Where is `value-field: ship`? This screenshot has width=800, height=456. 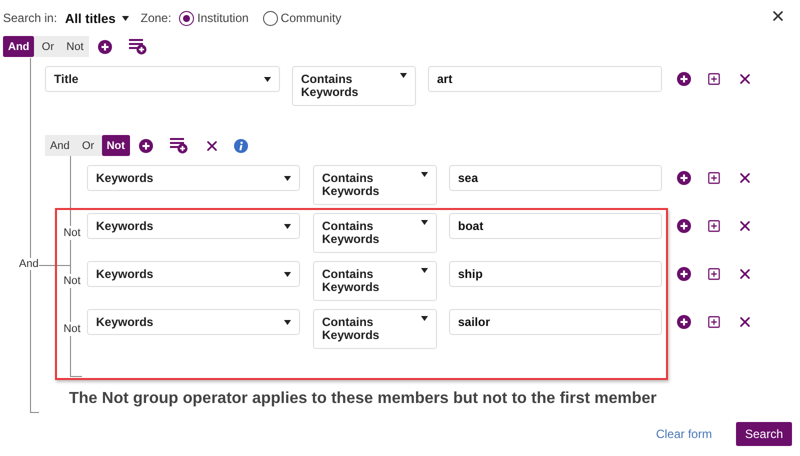
value-field: ship is located at coordinates (555, 274).